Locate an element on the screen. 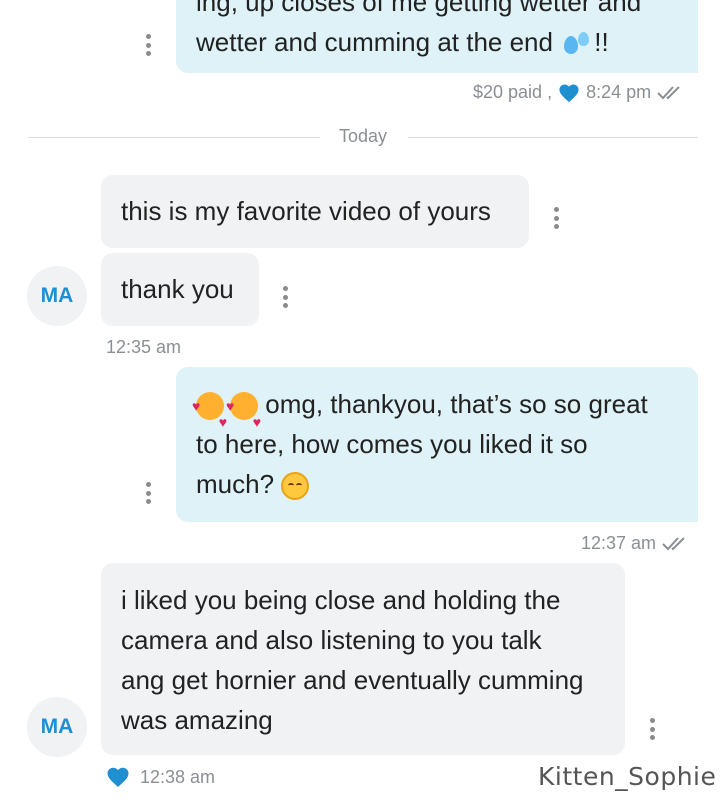 The height and width of the screenshot is (800, 726). smiling-face-emoji is located at coordinates (295, 486).